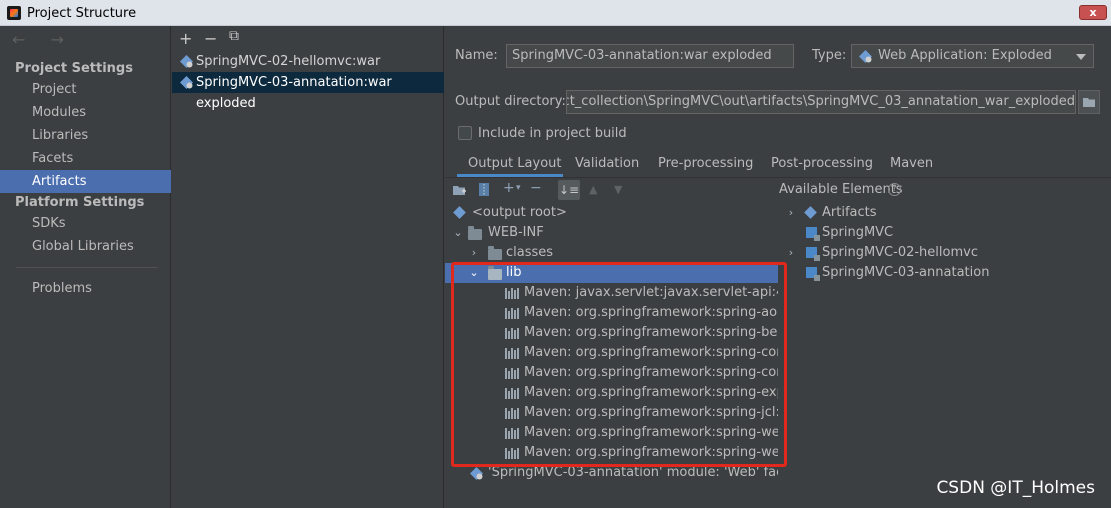 The height and width of the screenshot is (508, 1111). What do you see at coordinates (555, 13) in the screenshot?
I see `window-title-bar: Project Structure x` at bounding box center [555, 13].